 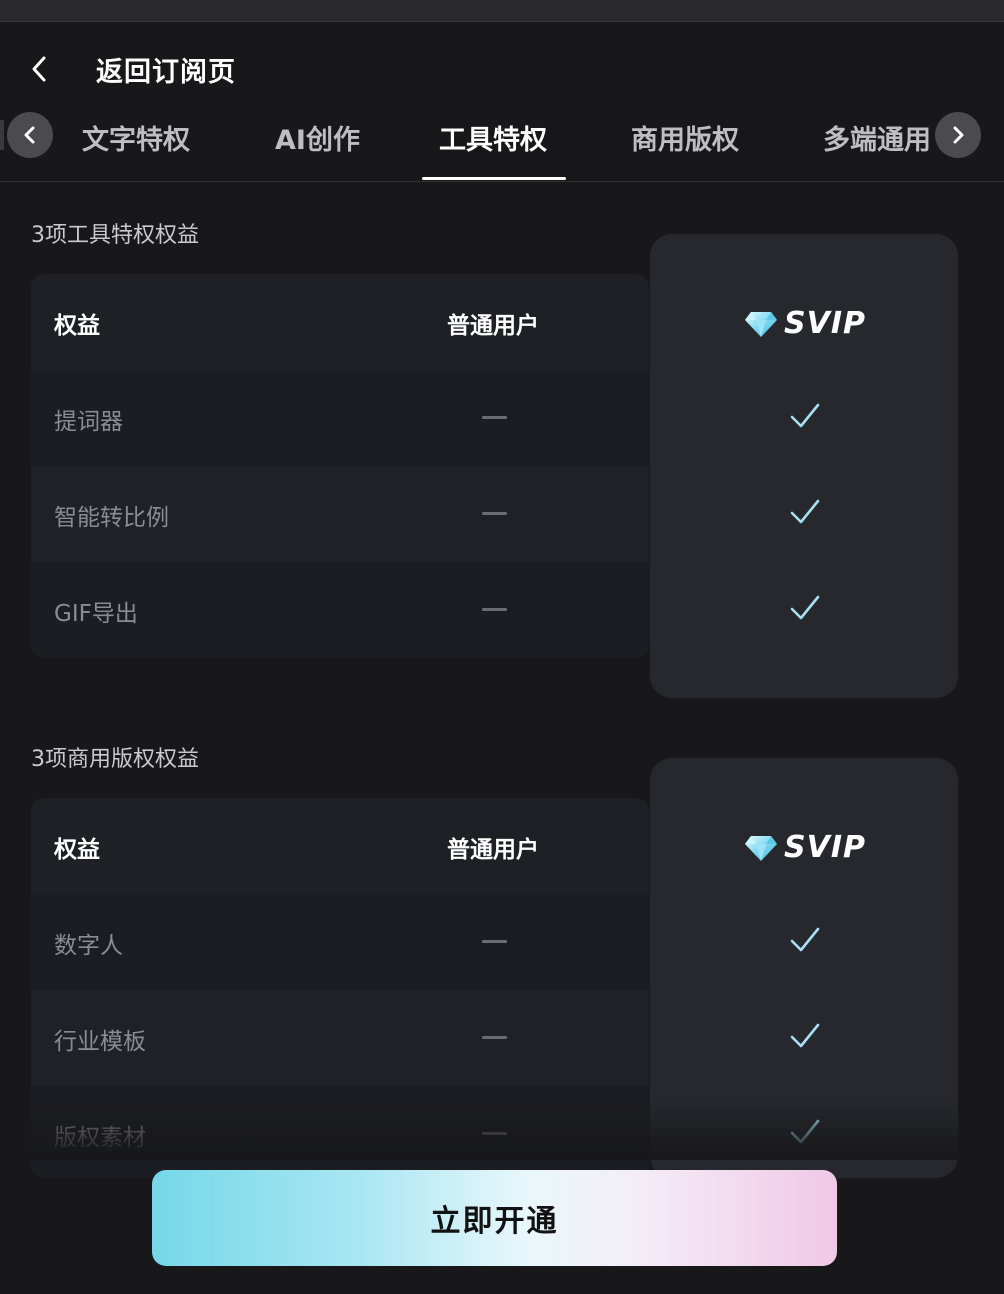 What do you see at coordinates (100, 1138) in the screenshot?
I see `benefit-label: 版权素材` at bounding box center [100, 1138].